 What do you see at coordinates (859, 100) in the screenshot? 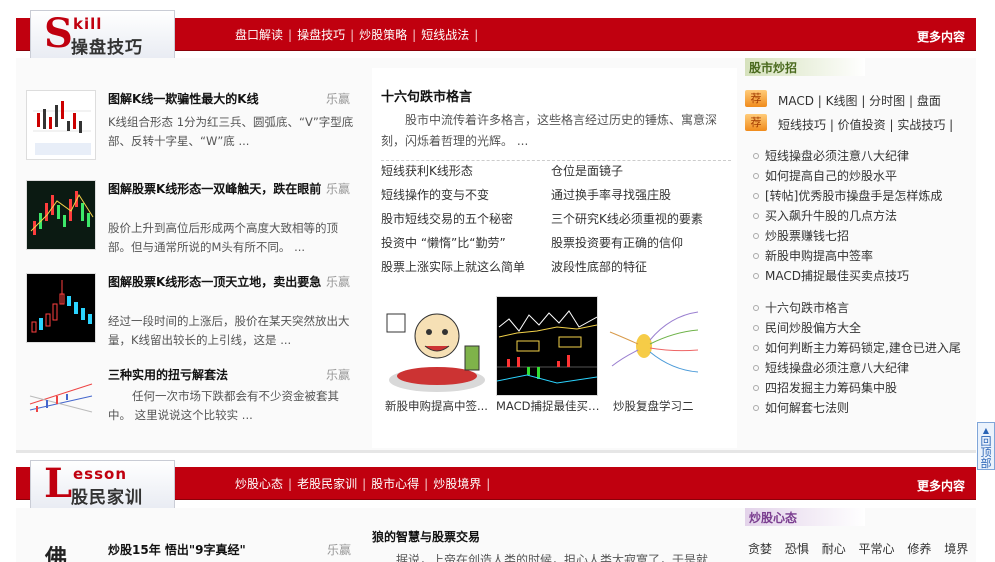
I see `recommend-links: MACD | K线图 | 分时图 | 盘面` at bounding box center [859, 100].